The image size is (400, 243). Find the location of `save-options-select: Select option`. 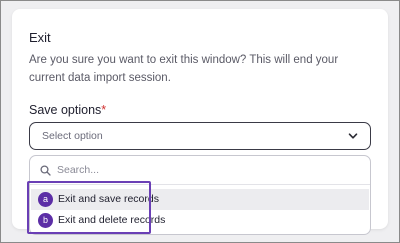

save-options-select: Select option is located at coordinates (200, 136).